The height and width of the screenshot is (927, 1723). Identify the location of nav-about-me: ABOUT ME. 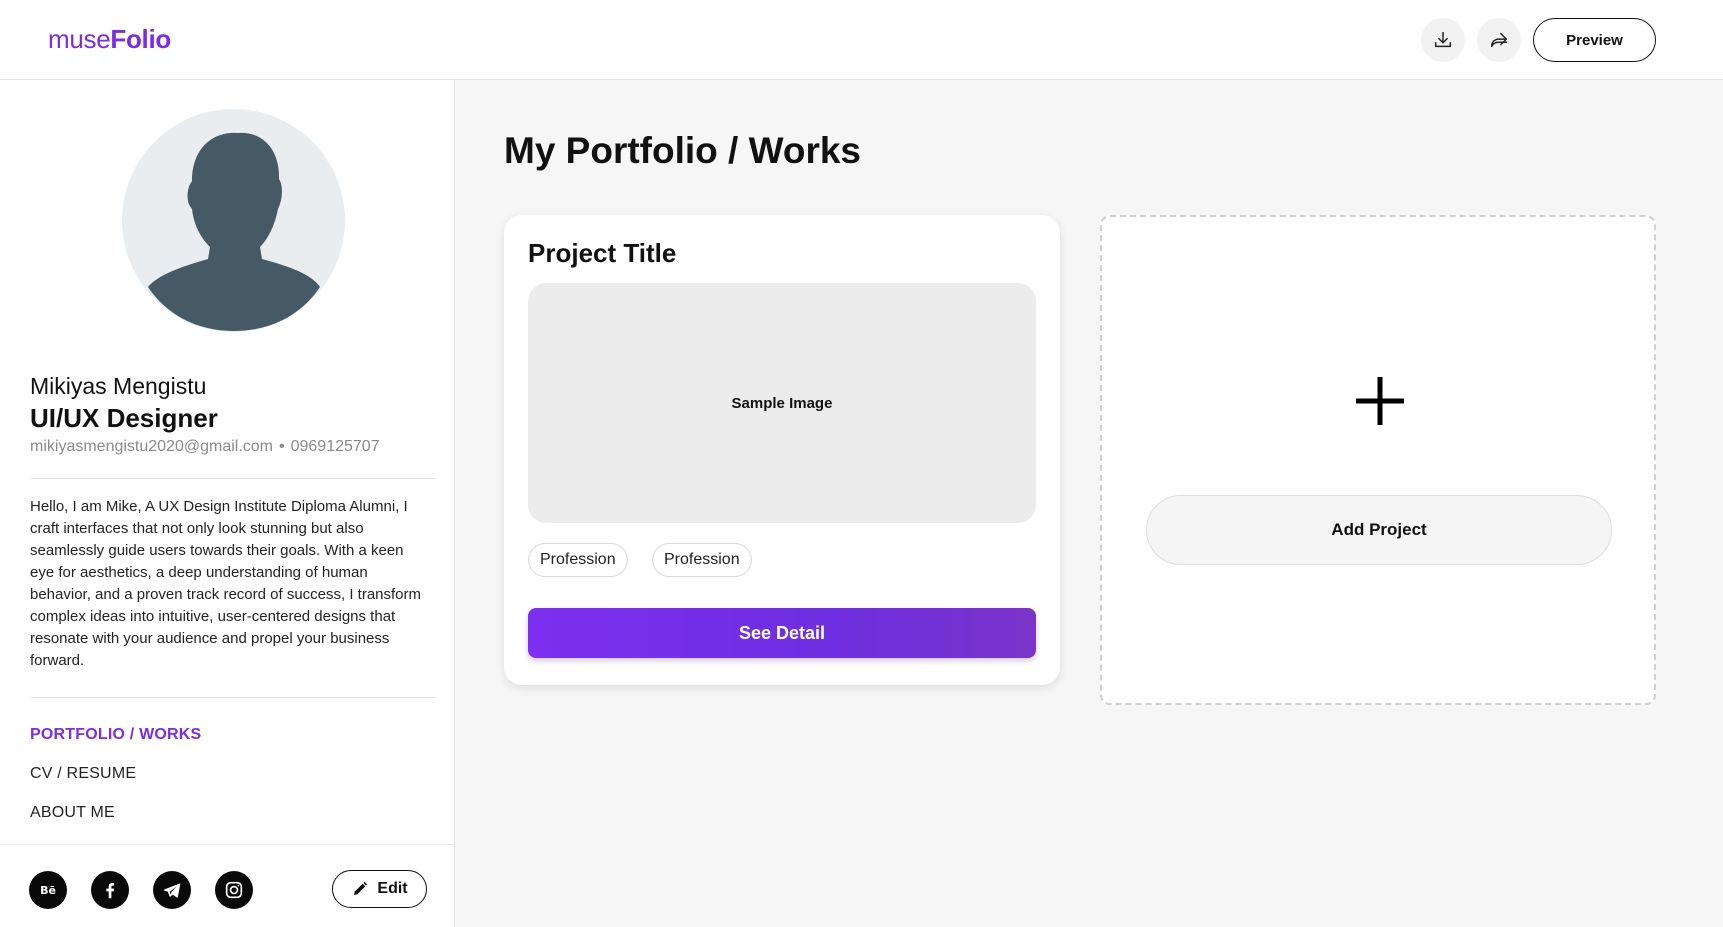
(72, 813).